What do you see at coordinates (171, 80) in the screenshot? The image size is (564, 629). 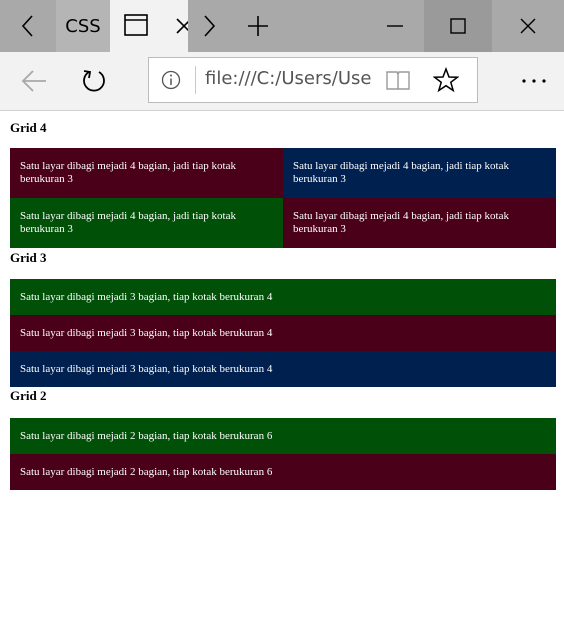 I see `info-icon` at bounding box center [171, 80].